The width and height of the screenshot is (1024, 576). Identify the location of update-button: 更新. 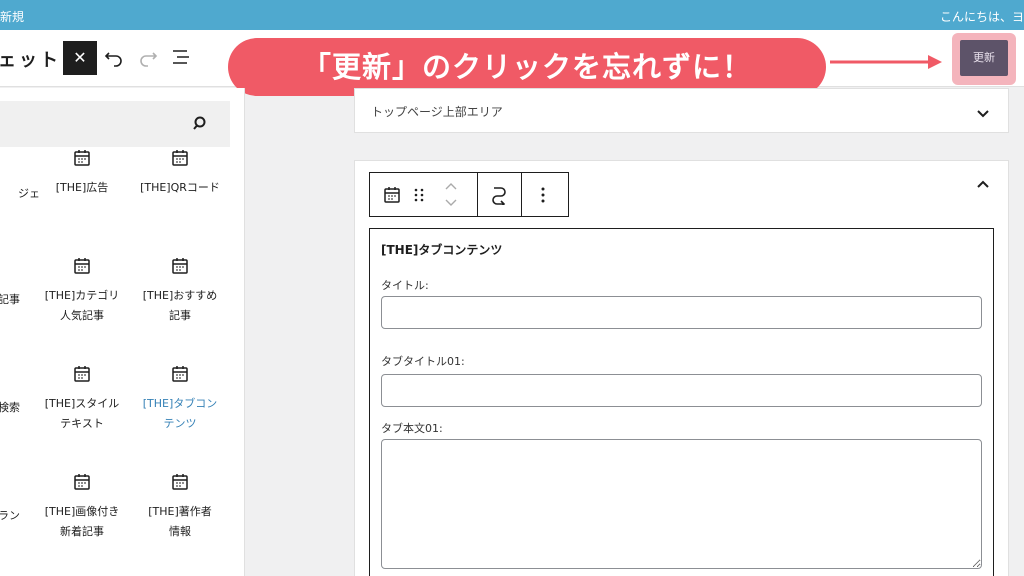
(984, 58).